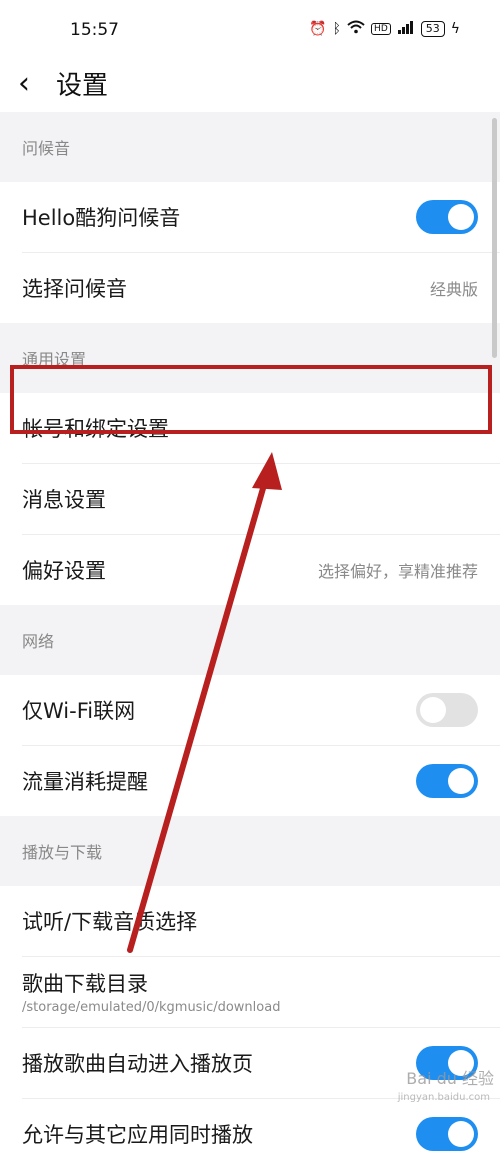 This screenshot has width=500, height=1169. I want to click on annotation-arrow-icon, so click(204, 702).